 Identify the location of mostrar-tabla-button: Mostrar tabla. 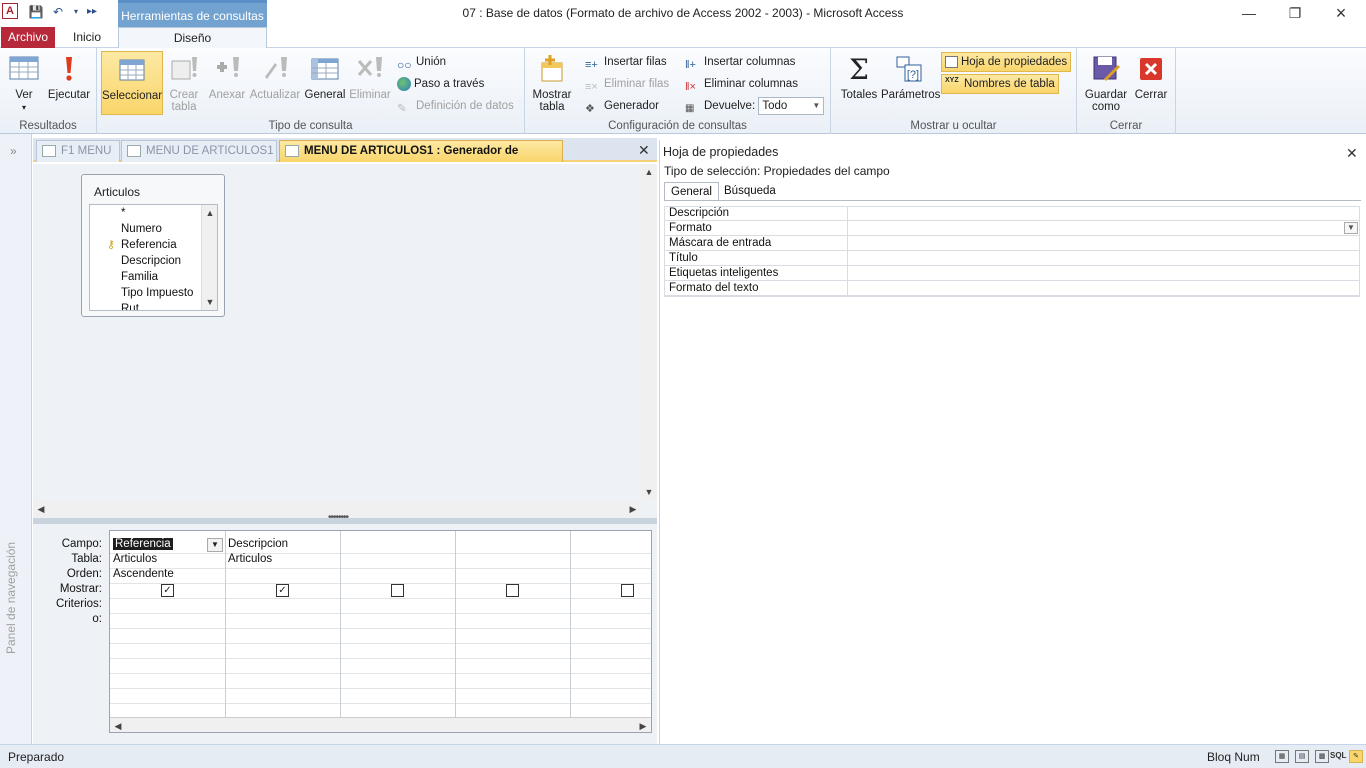
(552, 83).